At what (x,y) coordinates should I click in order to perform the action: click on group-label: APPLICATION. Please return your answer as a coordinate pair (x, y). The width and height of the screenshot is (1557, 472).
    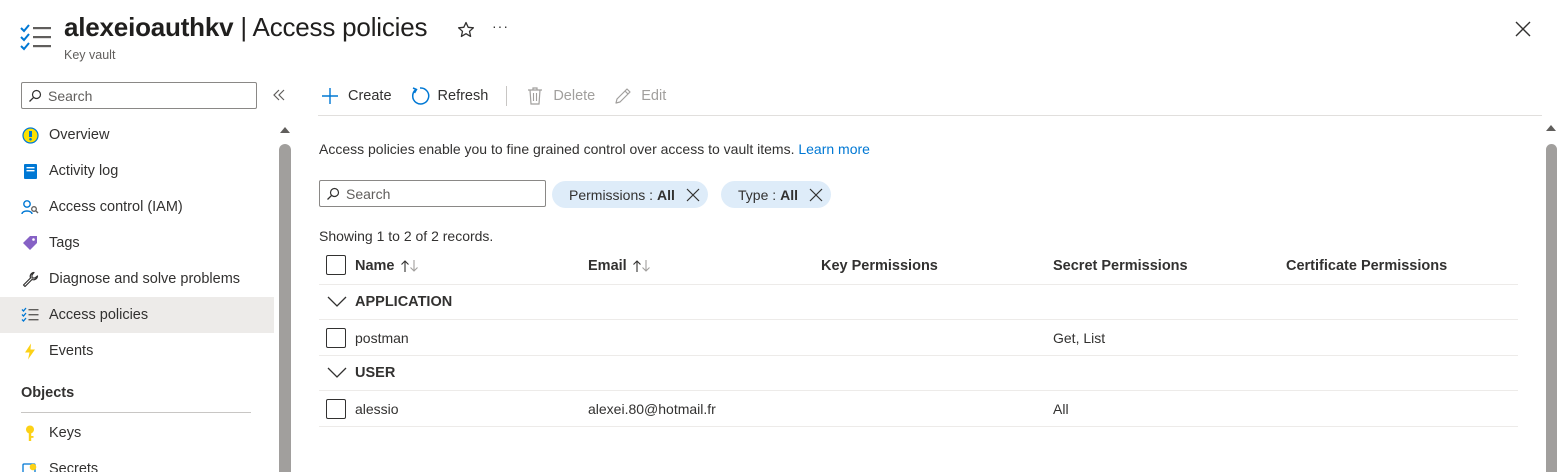
    Looking at the image, I should click on (404, 302).